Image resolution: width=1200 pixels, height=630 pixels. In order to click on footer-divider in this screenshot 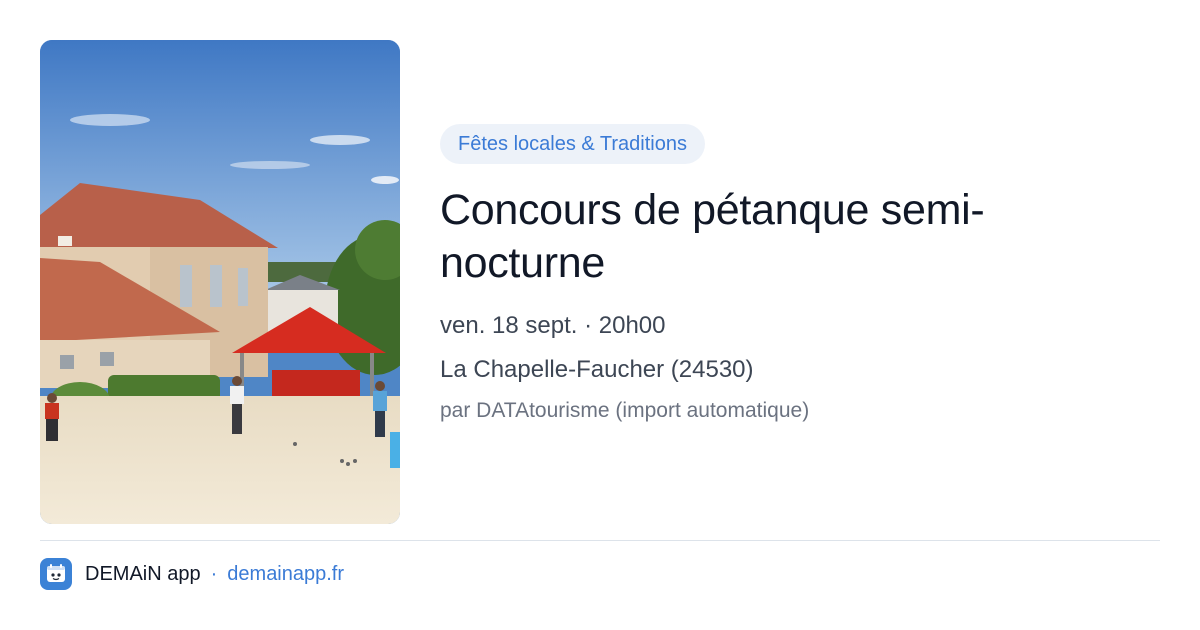, I will do `click(600, 540)`.